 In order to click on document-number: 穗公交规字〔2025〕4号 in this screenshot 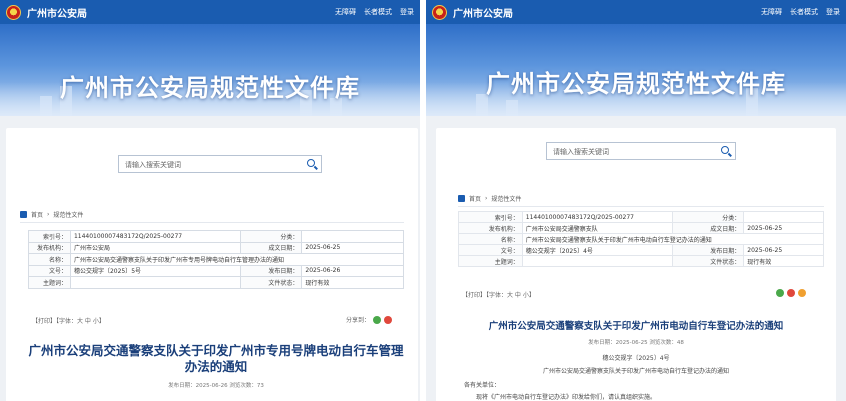, I will do `click(636, 358)`.